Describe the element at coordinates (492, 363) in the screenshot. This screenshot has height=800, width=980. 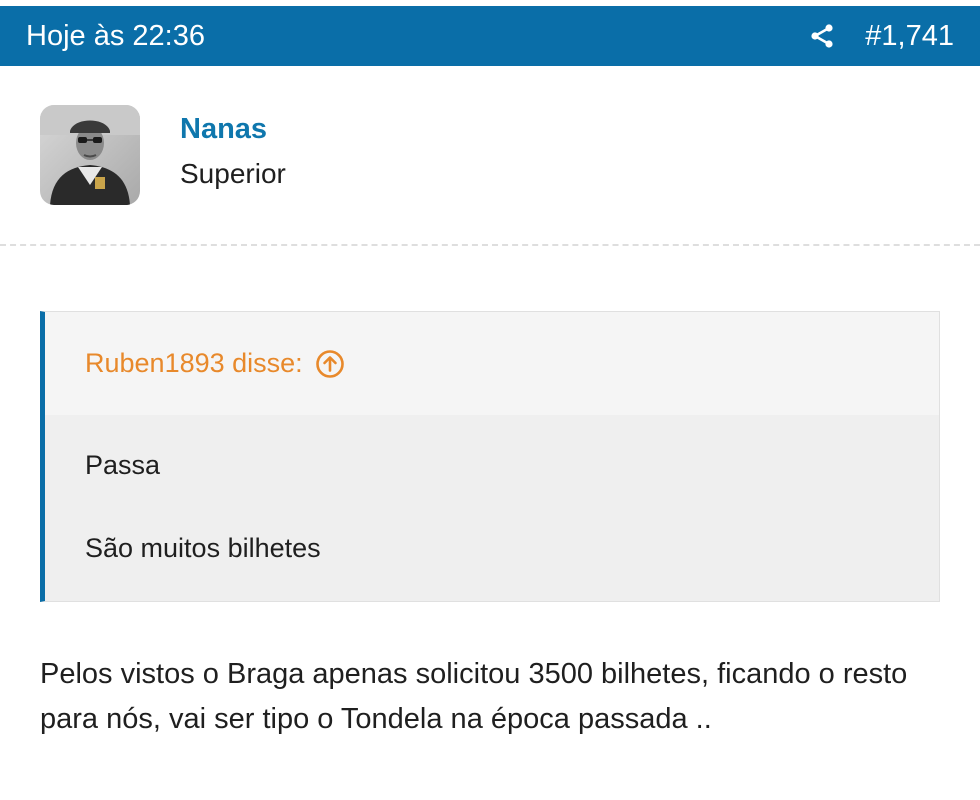
I see `quote-header: Ruben1893 disse:` at that location.